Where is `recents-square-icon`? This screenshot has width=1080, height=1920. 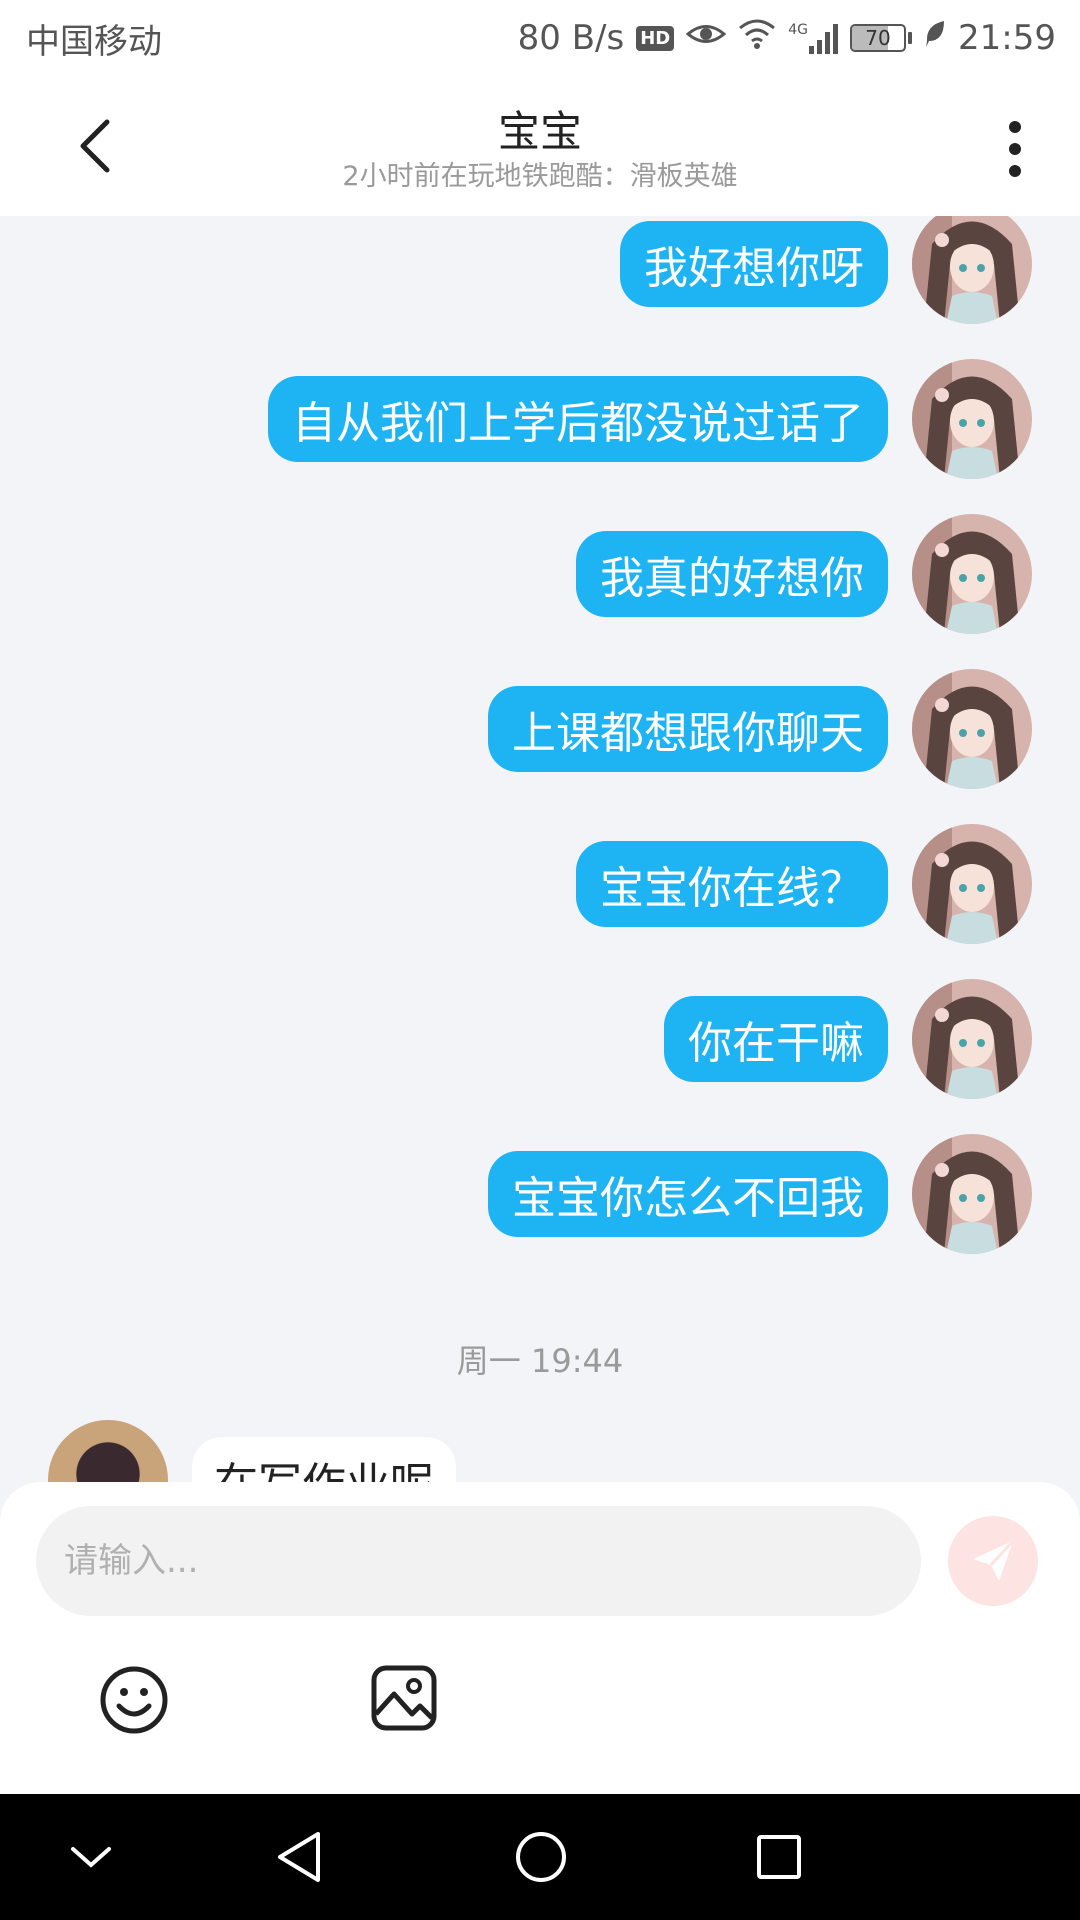
recents-square-icon is located at coordinates (779, 1857).